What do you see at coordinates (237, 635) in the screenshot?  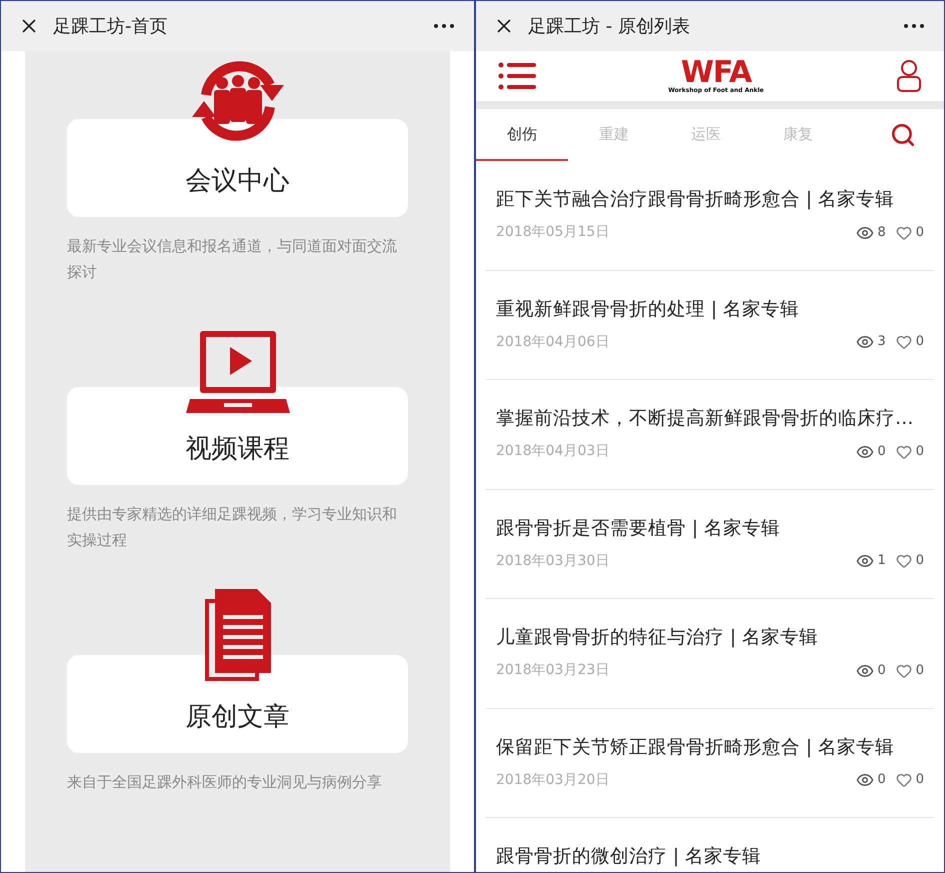 I see `documents-icon` at bounding box center [237, 635].